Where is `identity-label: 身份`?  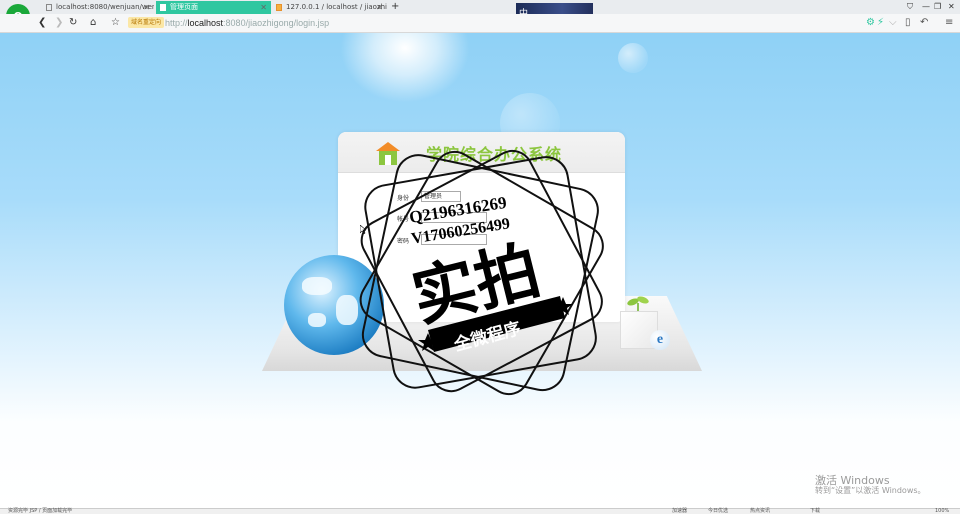 identity-label: 身份 is located at coordinates (403, 198).